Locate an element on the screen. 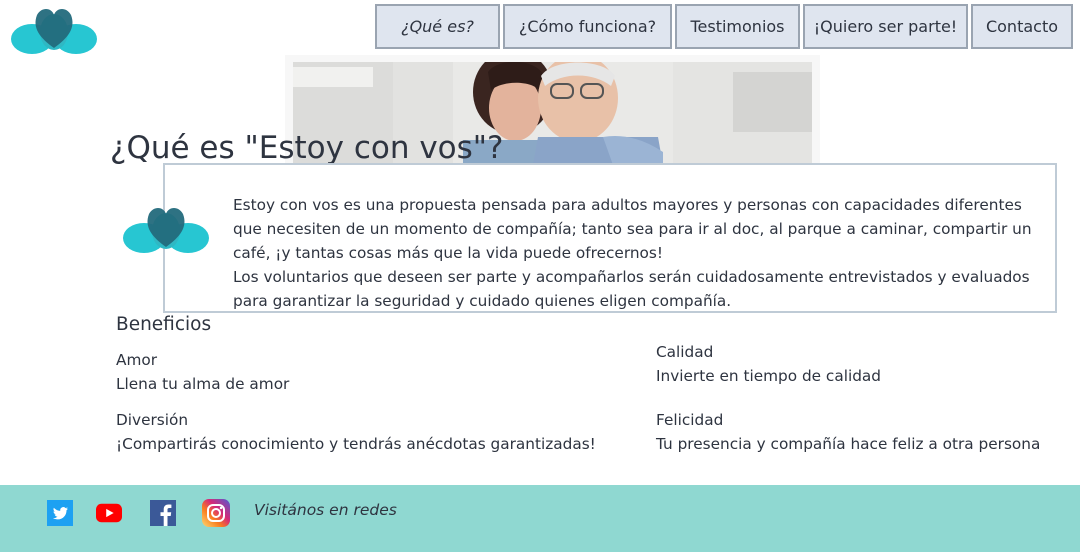 This screenshot has height=552, width=1080. benefits-title: Beneficios is located at coordinates (164, 324).